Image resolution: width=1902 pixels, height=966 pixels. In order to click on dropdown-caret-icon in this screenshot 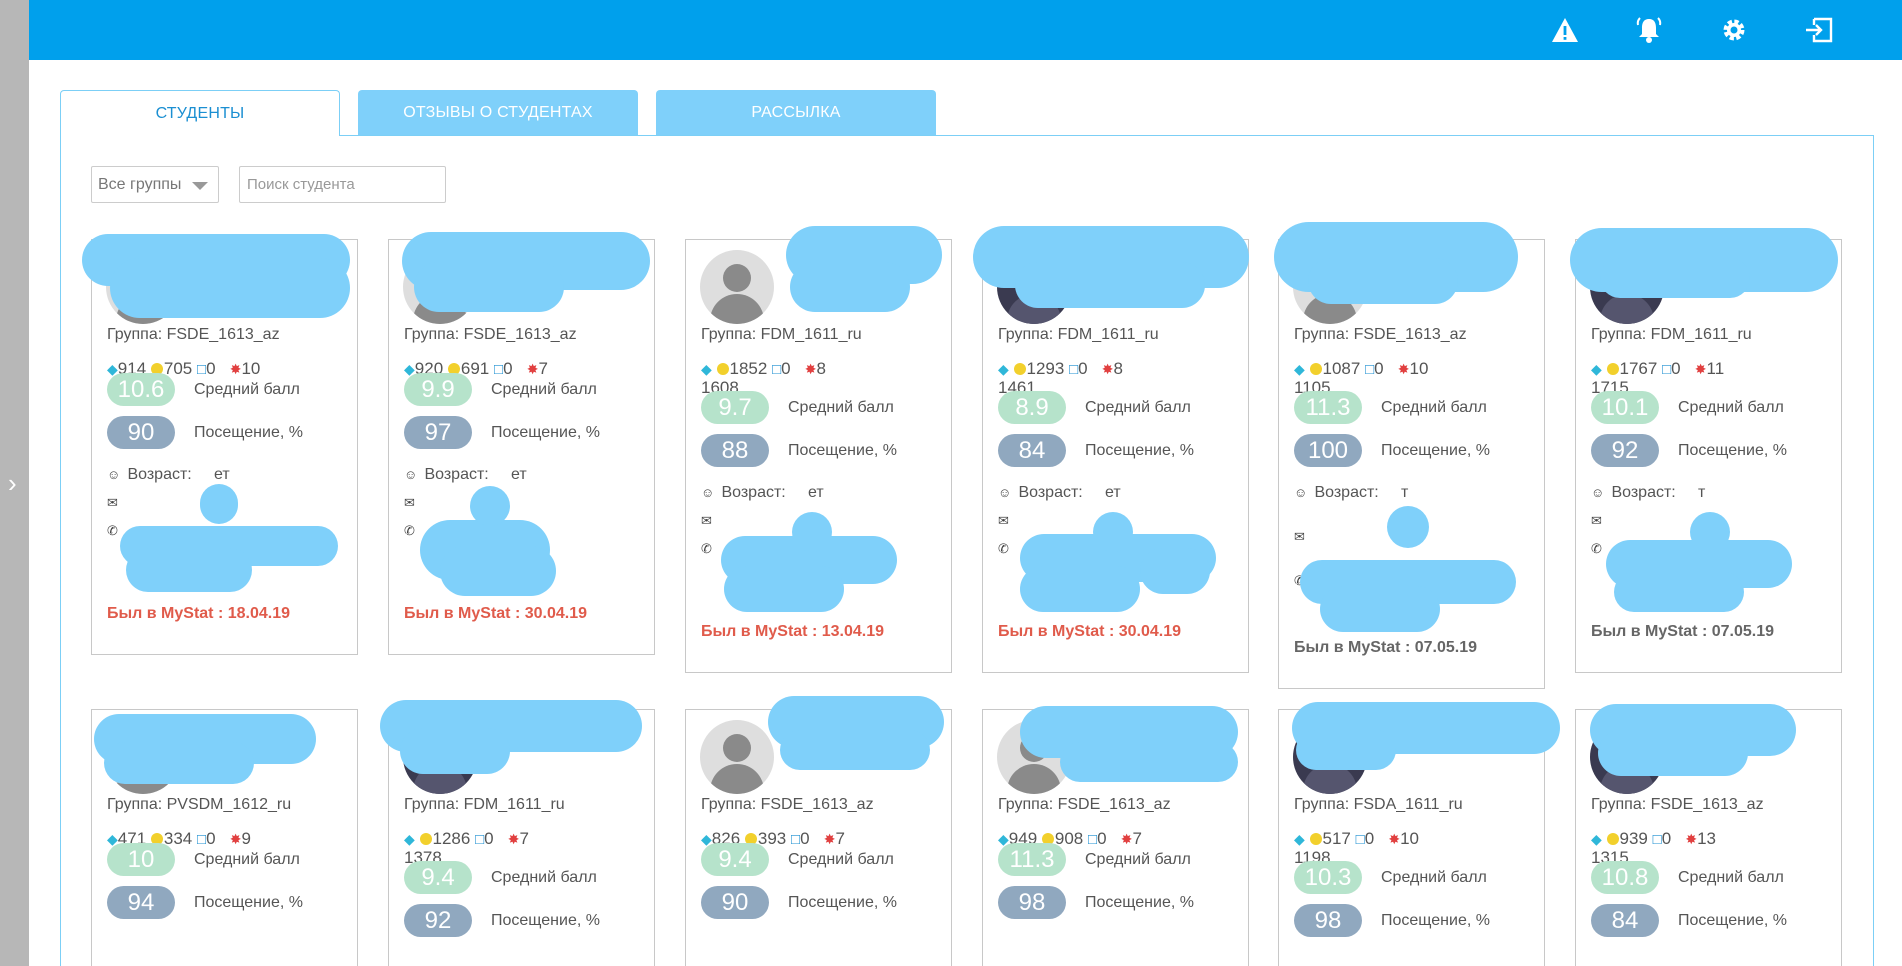, I will do `click(200, 186)`.